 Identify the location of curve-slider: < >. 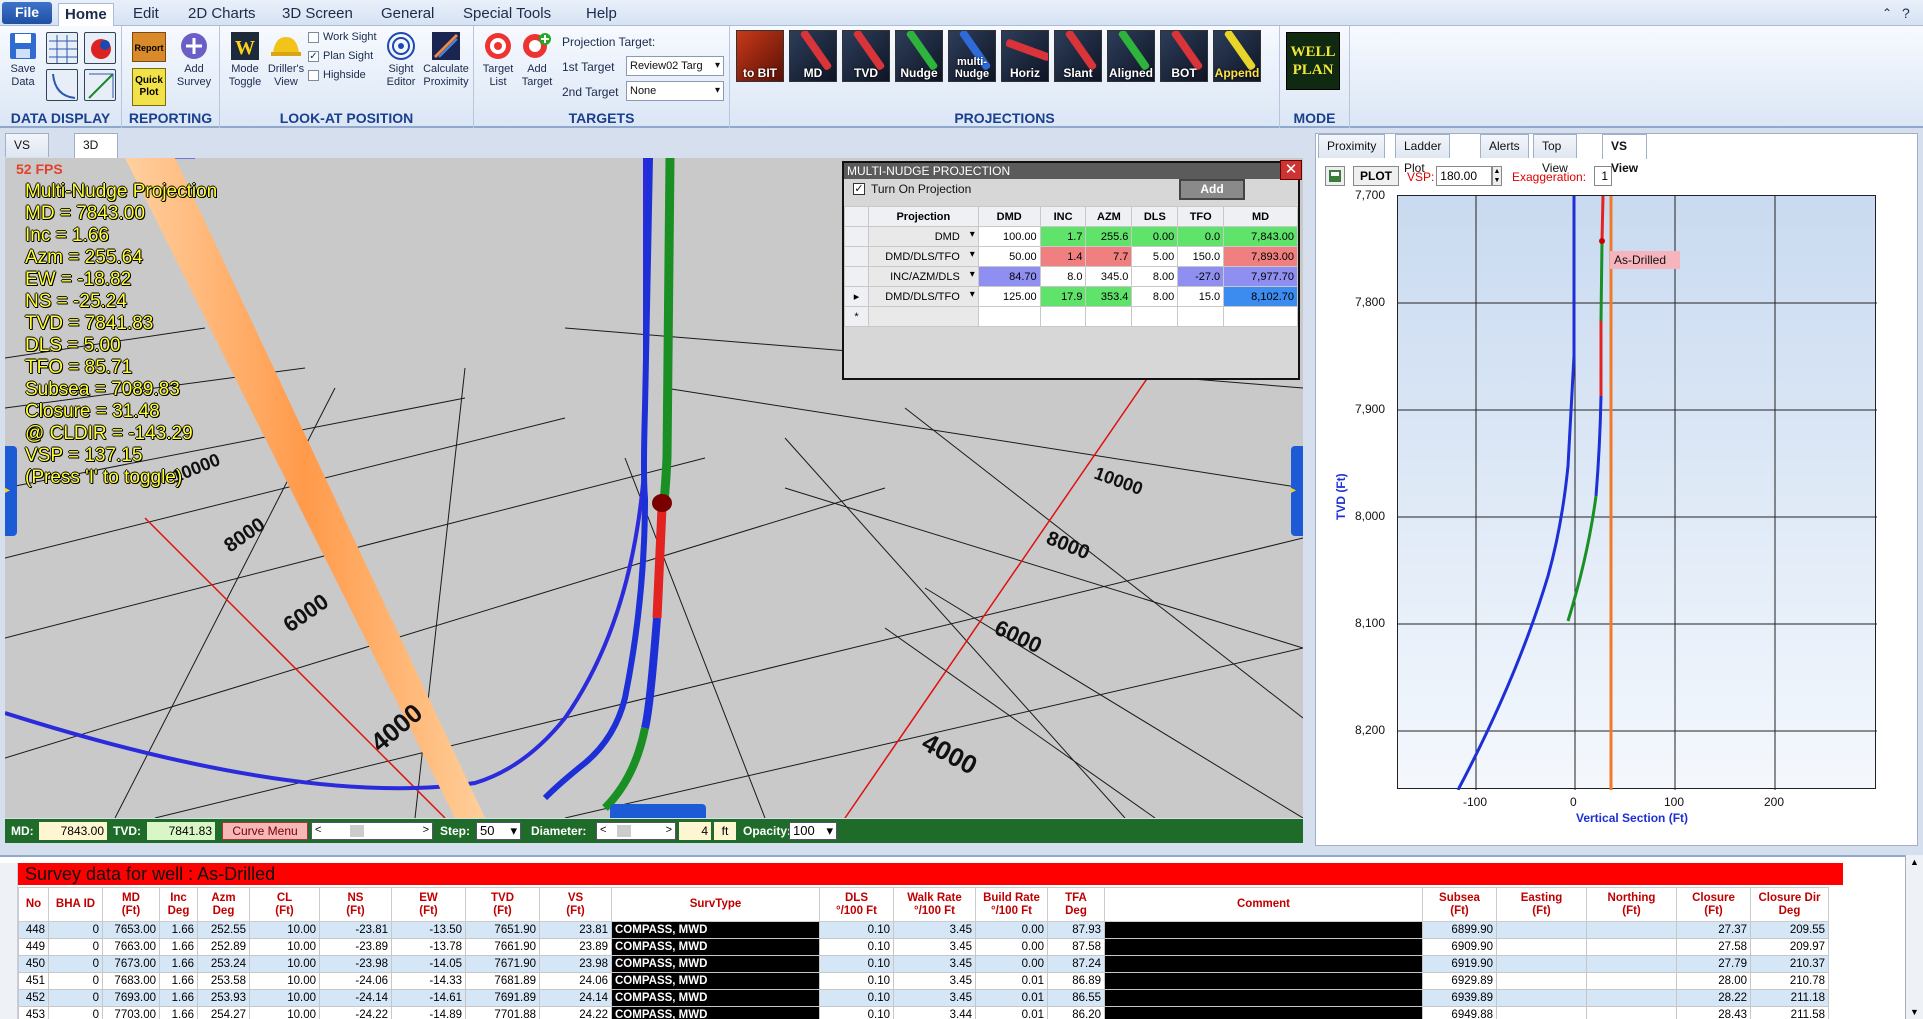
(372, 831).